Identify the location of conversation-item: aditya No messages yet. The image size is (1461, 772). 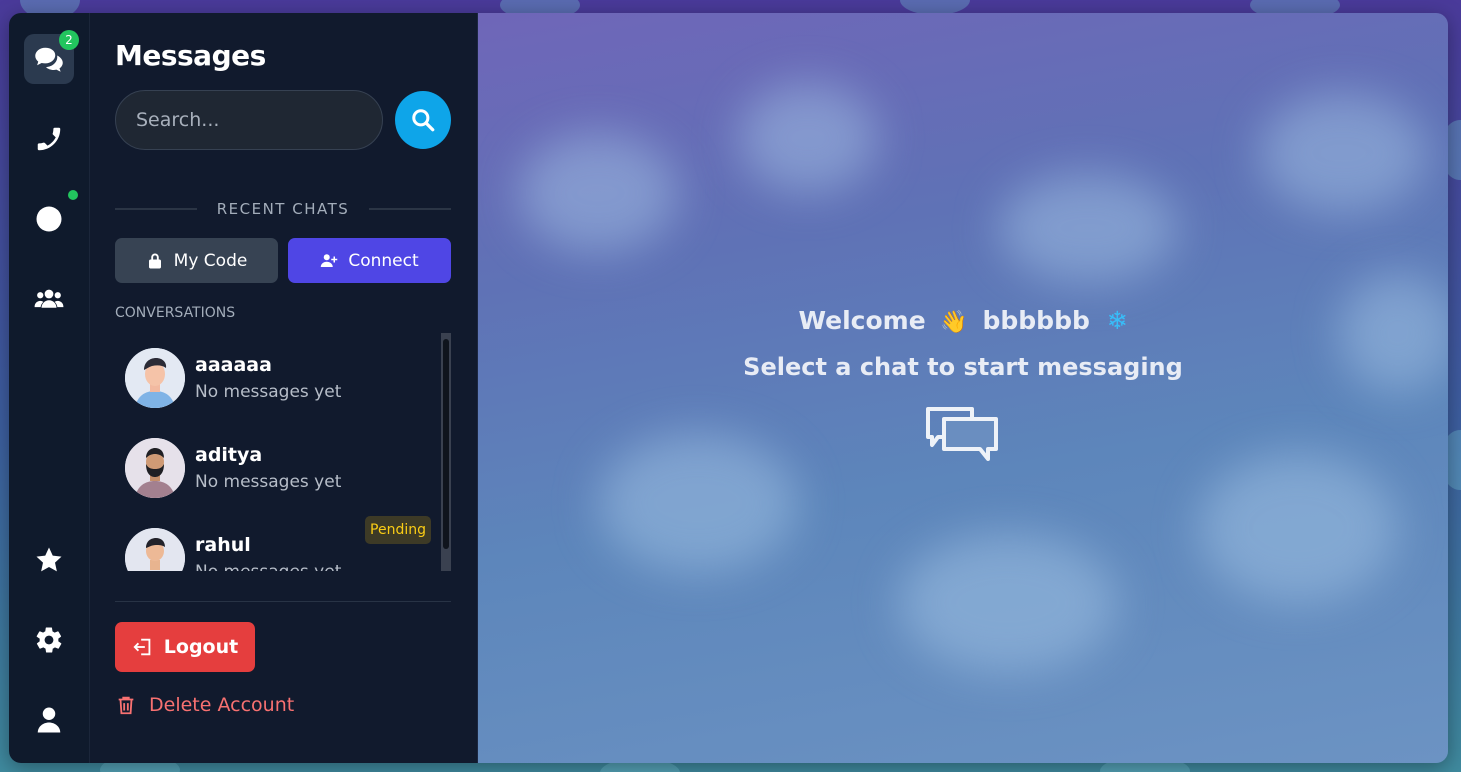
(274, 468).